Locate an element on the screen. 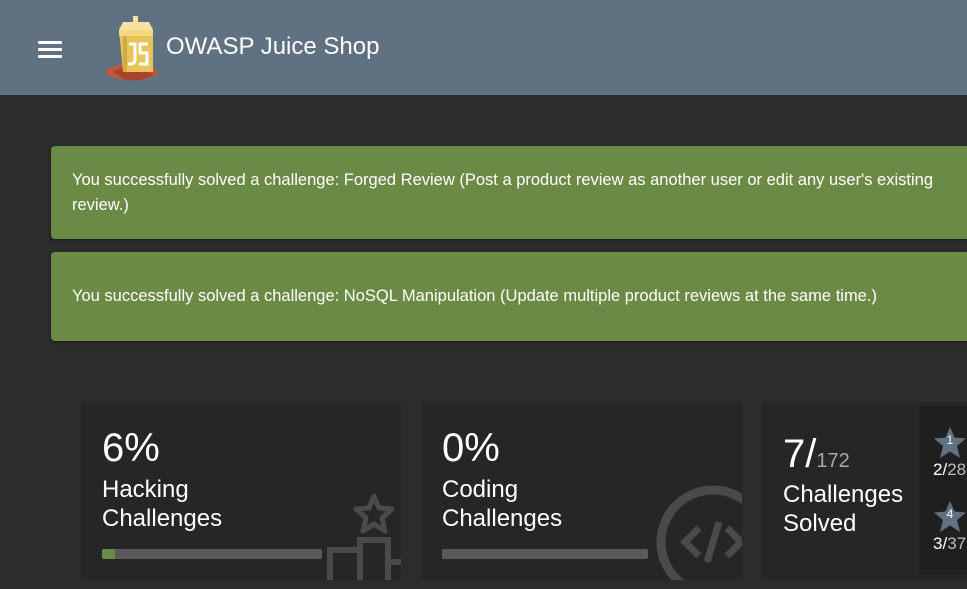  coding-challenges-card: 0% Coding Challenges is located at coordinates (581, 491).